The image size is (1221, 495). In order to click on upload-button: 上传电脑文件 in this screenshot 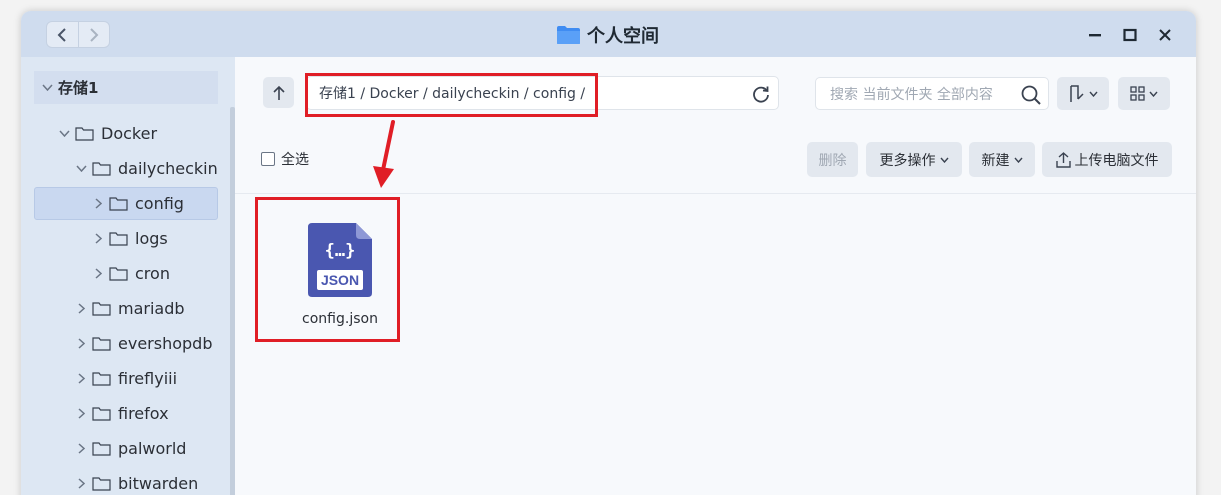, I will do `click(1107, 159)`.